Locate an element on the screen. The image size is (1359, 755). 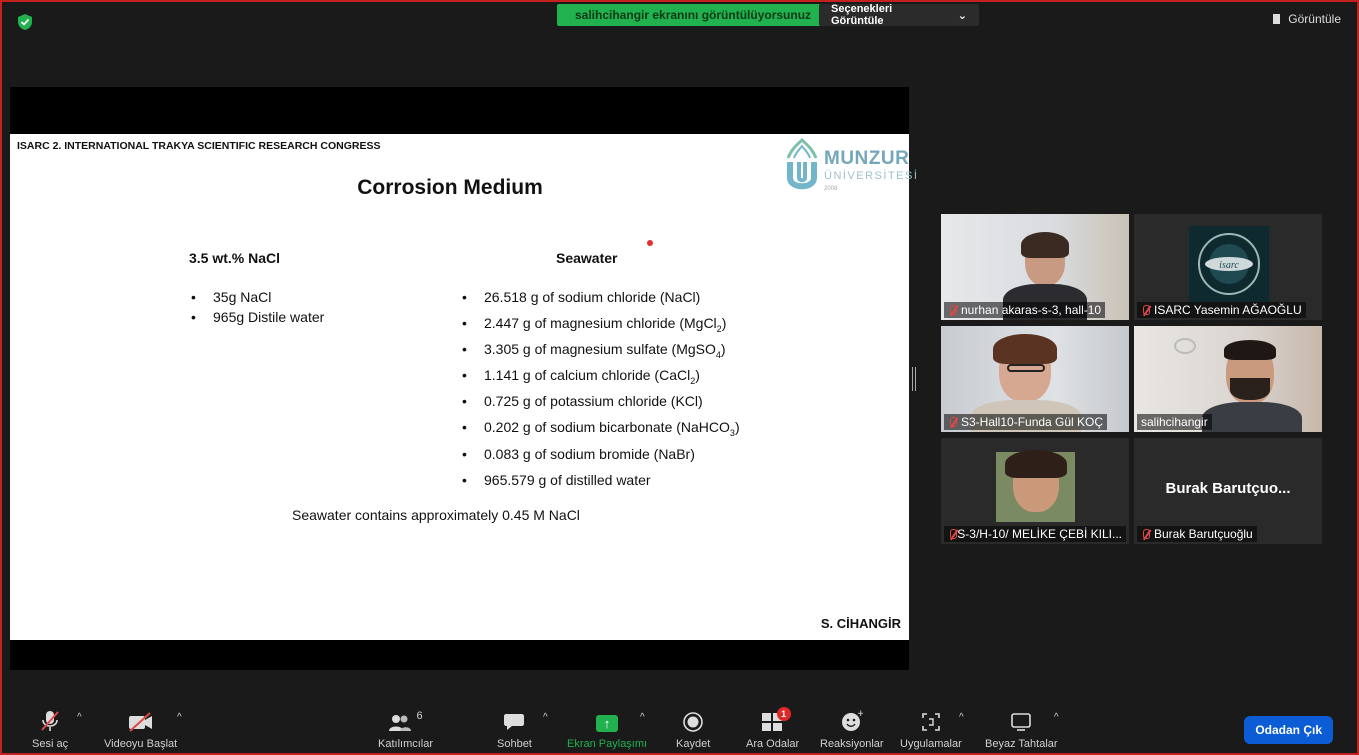
list-item: 0.083 g of sodium bromide (NaBr) is located at coordinates (600, 457).